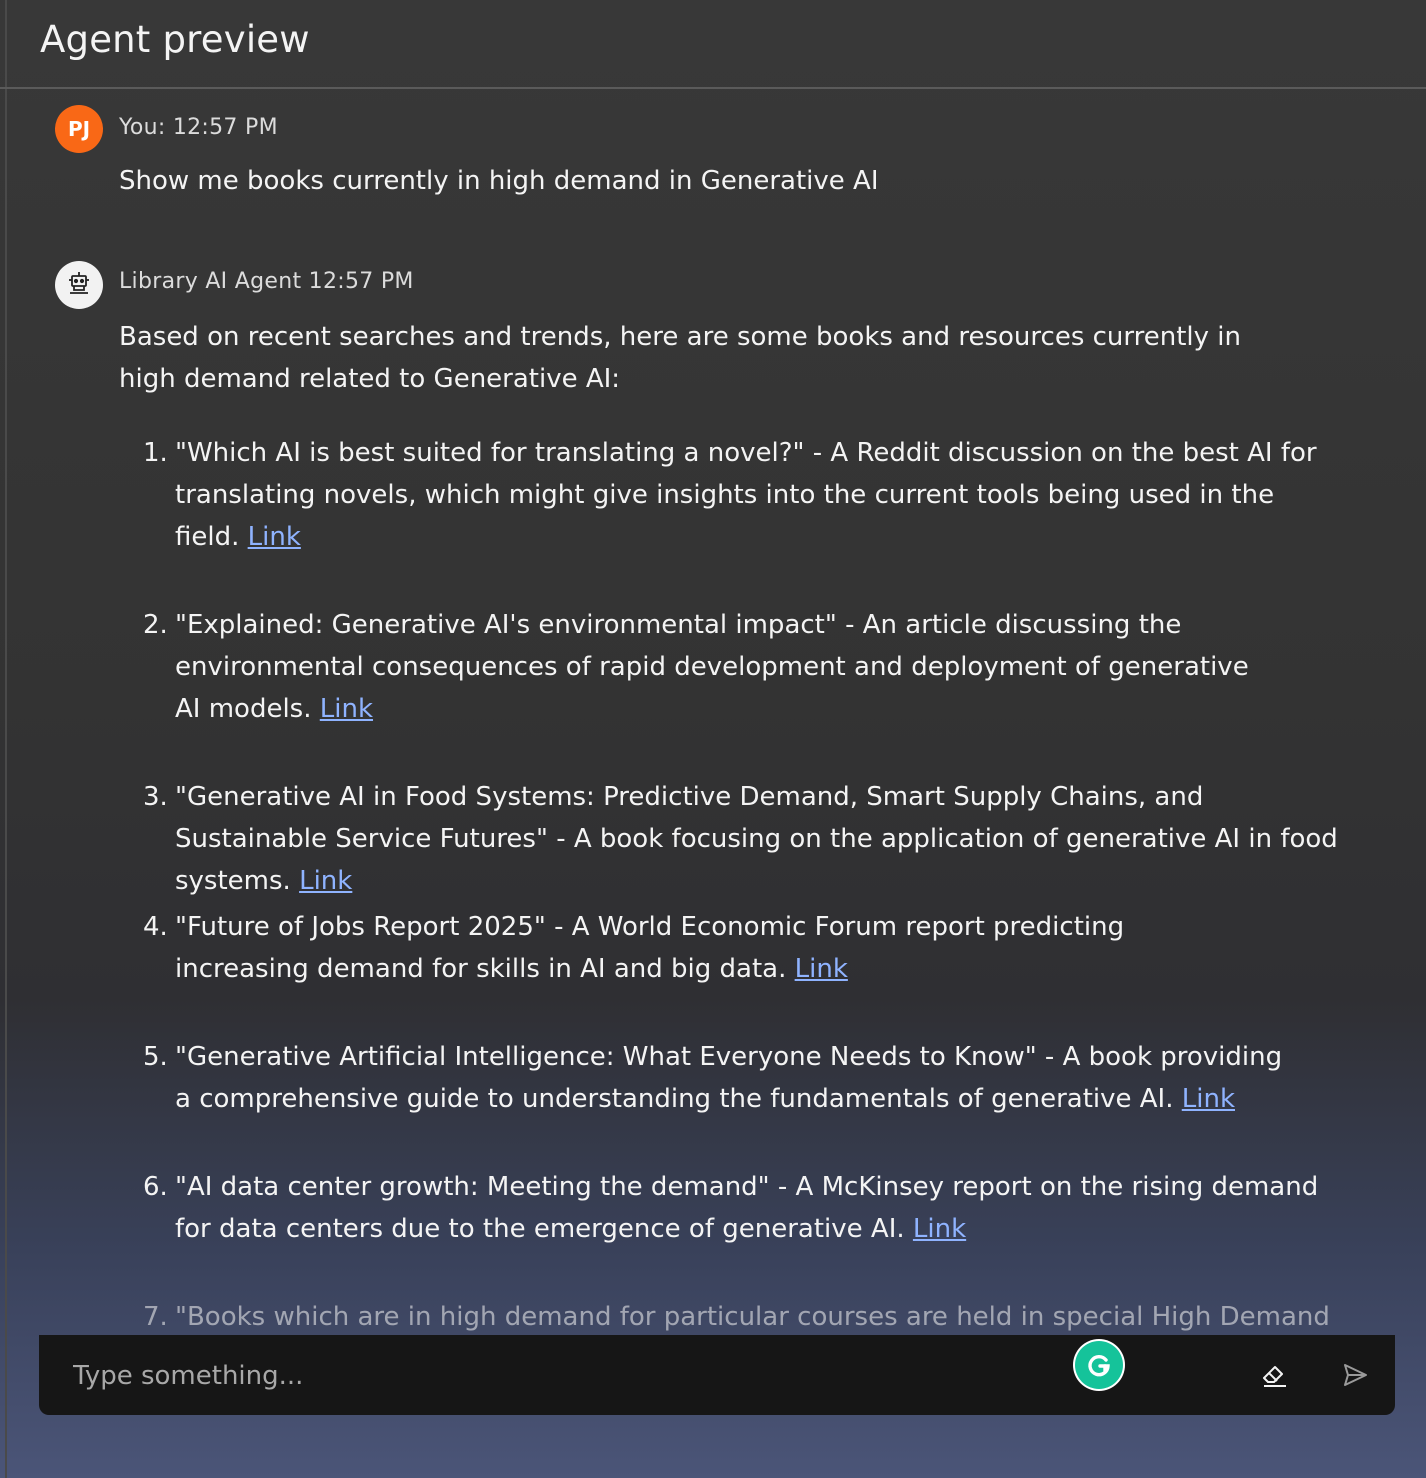  Describe the element at coordinates (155, 797) in the screenshot. I see `list-item-number: 3.` at that location.